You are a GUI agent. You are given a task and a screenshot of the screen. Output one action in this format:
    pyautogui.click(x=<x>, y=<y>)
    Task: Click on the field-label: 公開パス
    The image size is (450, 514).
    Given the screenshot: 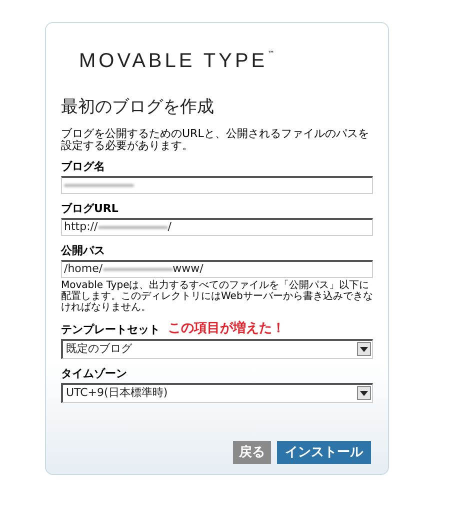 What is the action you would take?
    pyautogui.click(x=83, y=251)
    